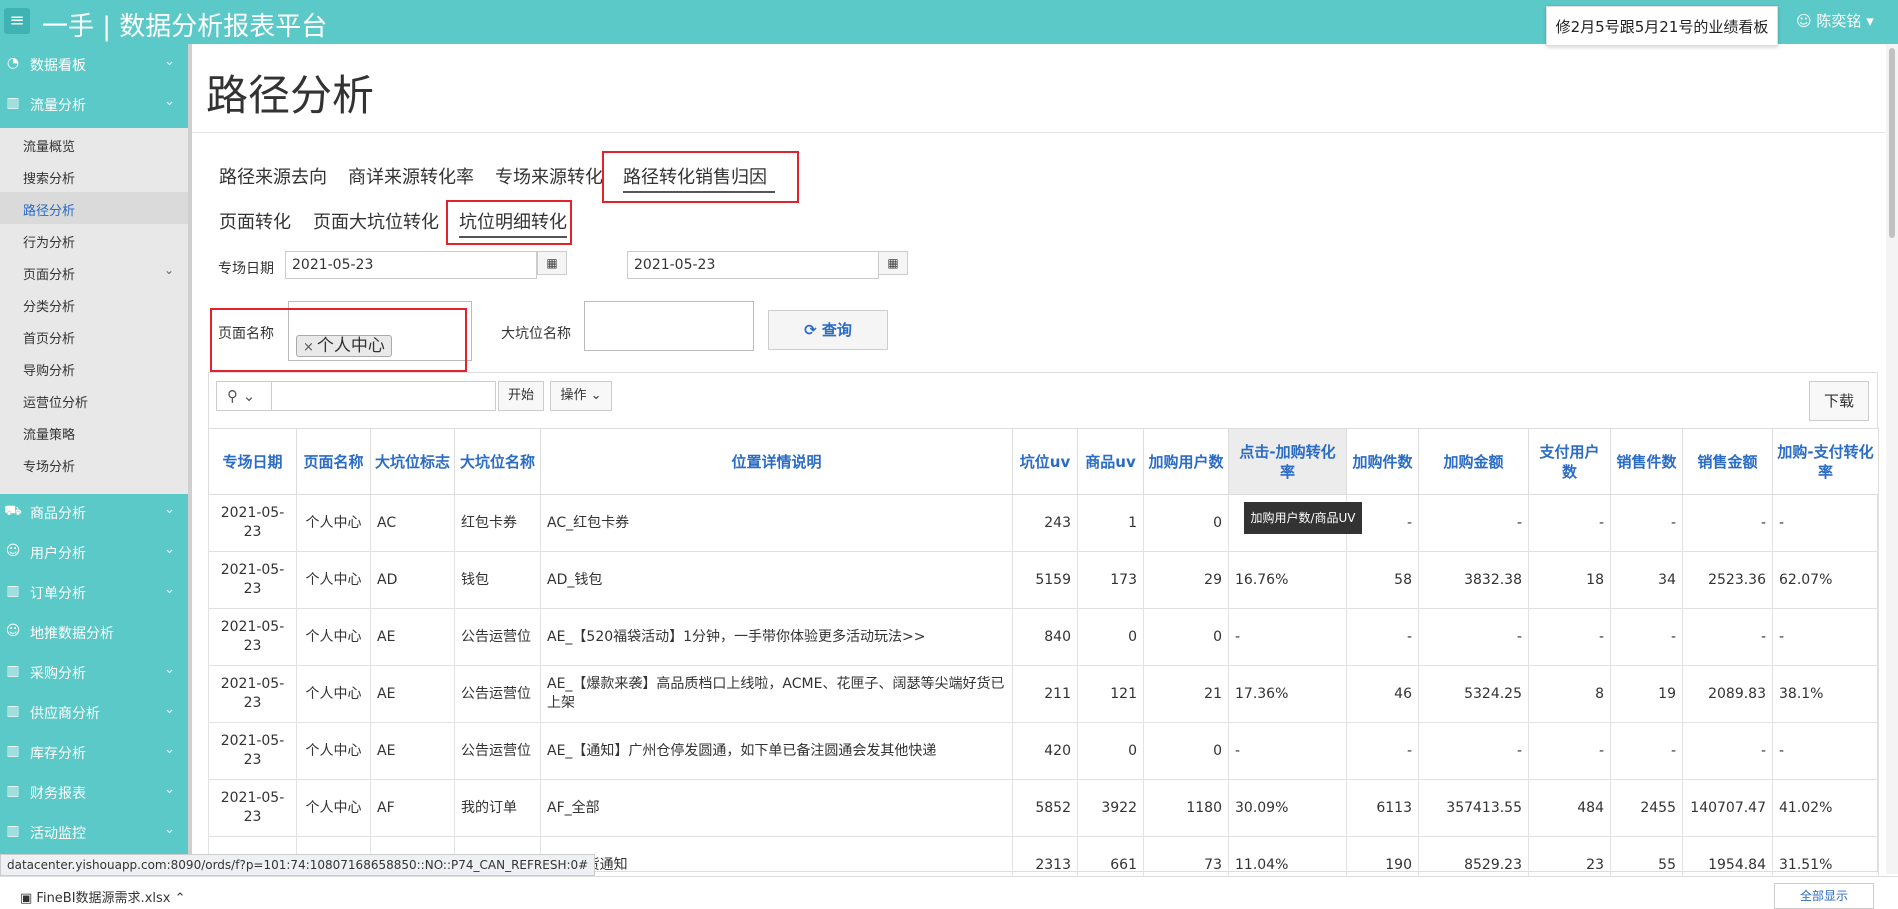  I want to click on col-header: 销售金额, so click(1727, 461).